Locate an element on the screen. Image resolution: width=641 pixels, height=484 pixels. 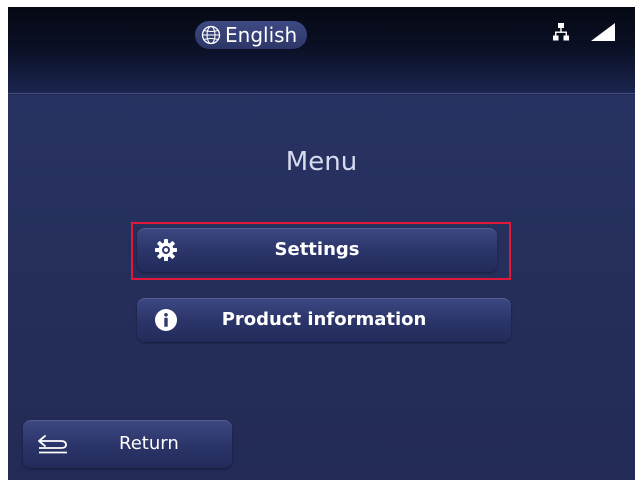
globe-icon is located at coordinates (211, 35).